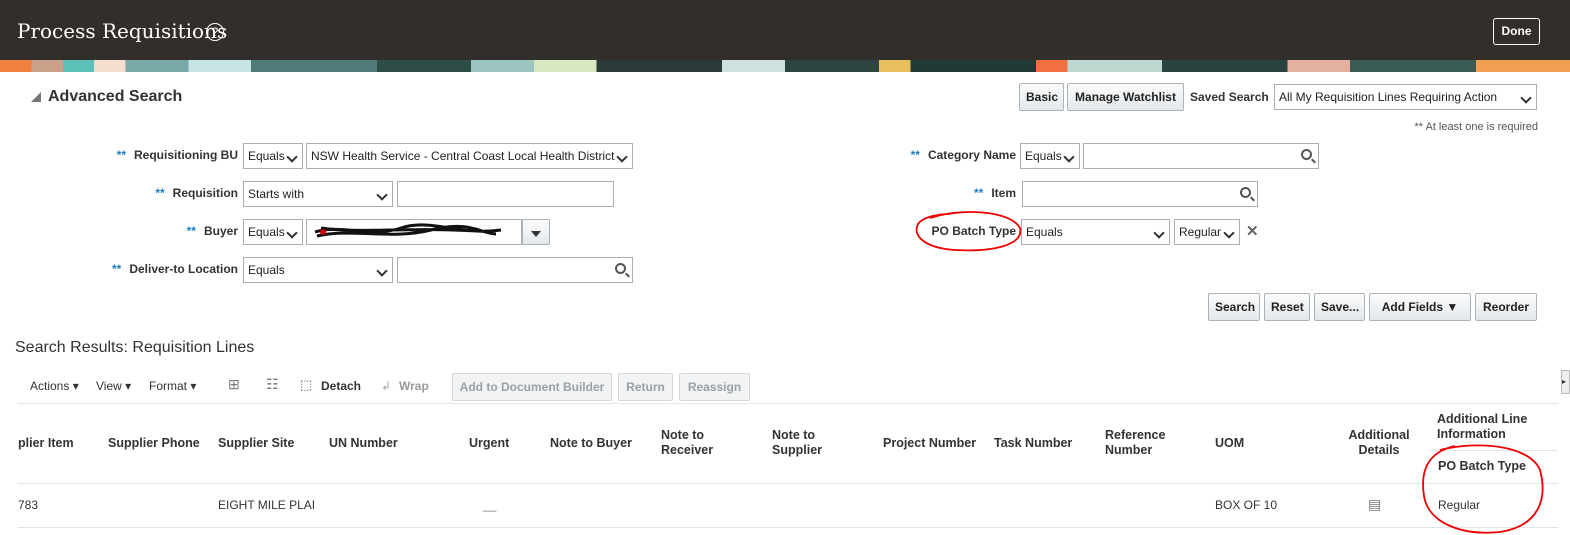  Describe the element at coordinates (1565, 382) in the screenshot. I see `panel-expand-handle: ▸` at that location.